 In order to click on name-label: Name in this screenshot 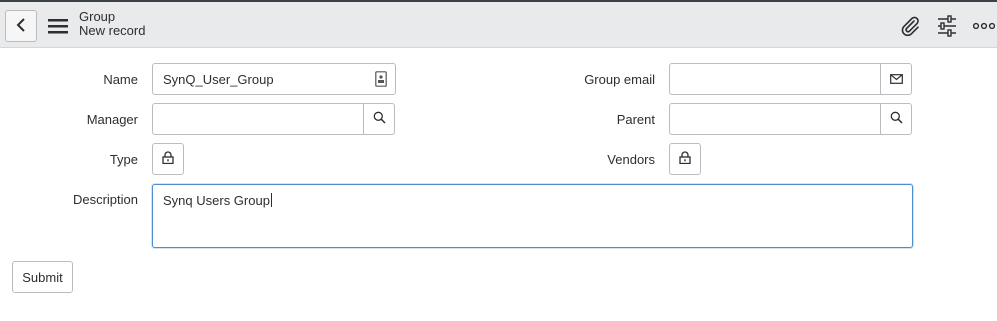, I will do `click(120, 79)`.